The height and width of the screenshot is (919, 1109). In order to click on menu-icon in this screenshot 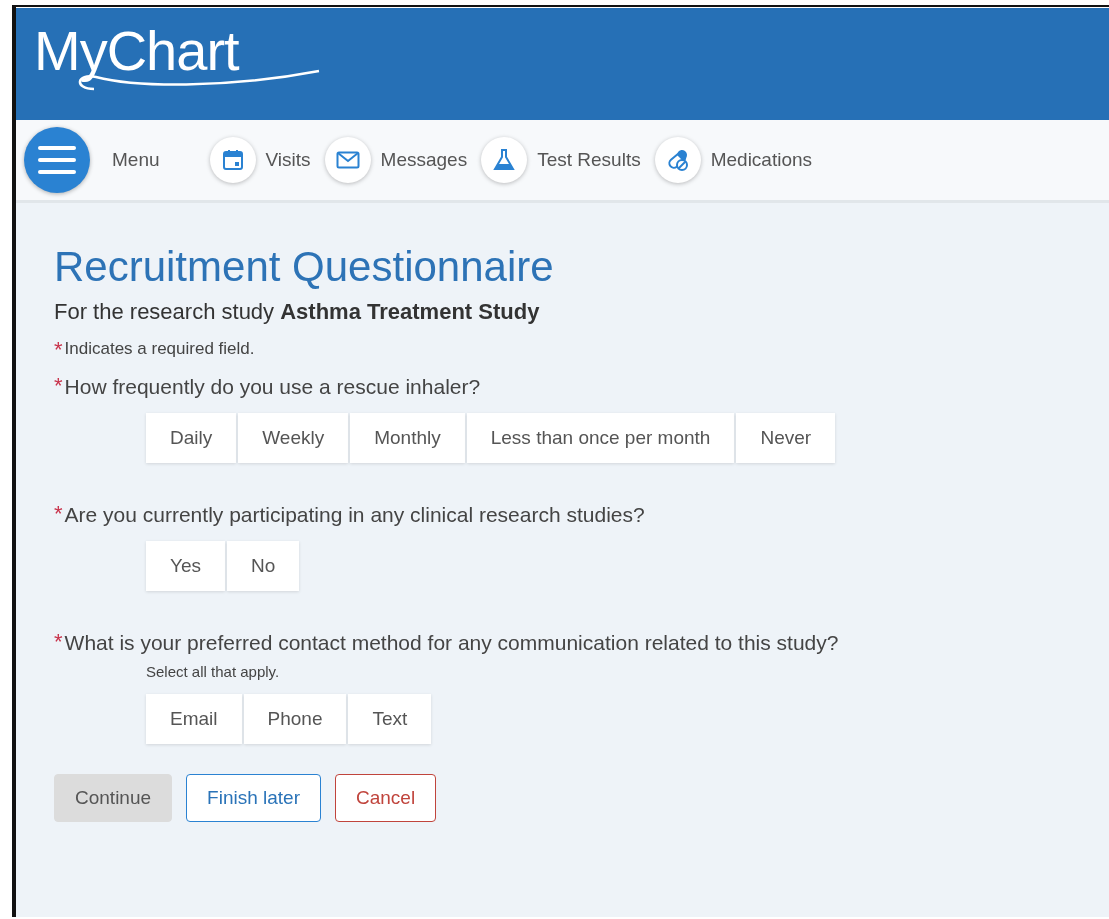, I will do `click(57, 160)`.